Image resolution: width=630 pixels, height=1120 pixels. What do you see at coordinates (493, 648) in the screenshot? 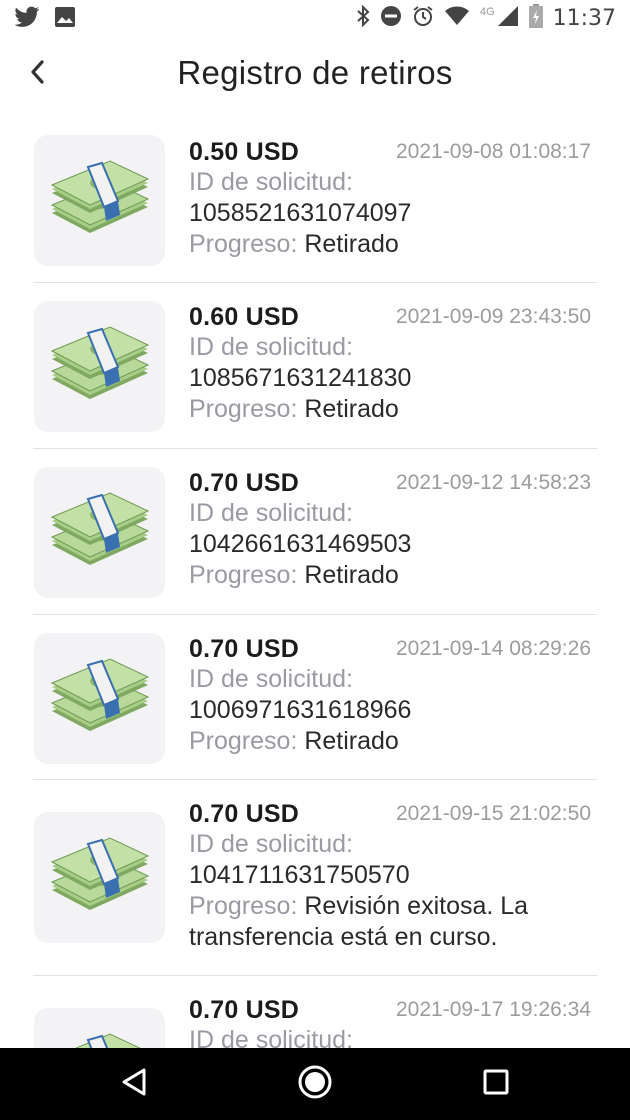
I see `timestamp: 2021-09-14 08:29:26` at bounding box center [493, 648].